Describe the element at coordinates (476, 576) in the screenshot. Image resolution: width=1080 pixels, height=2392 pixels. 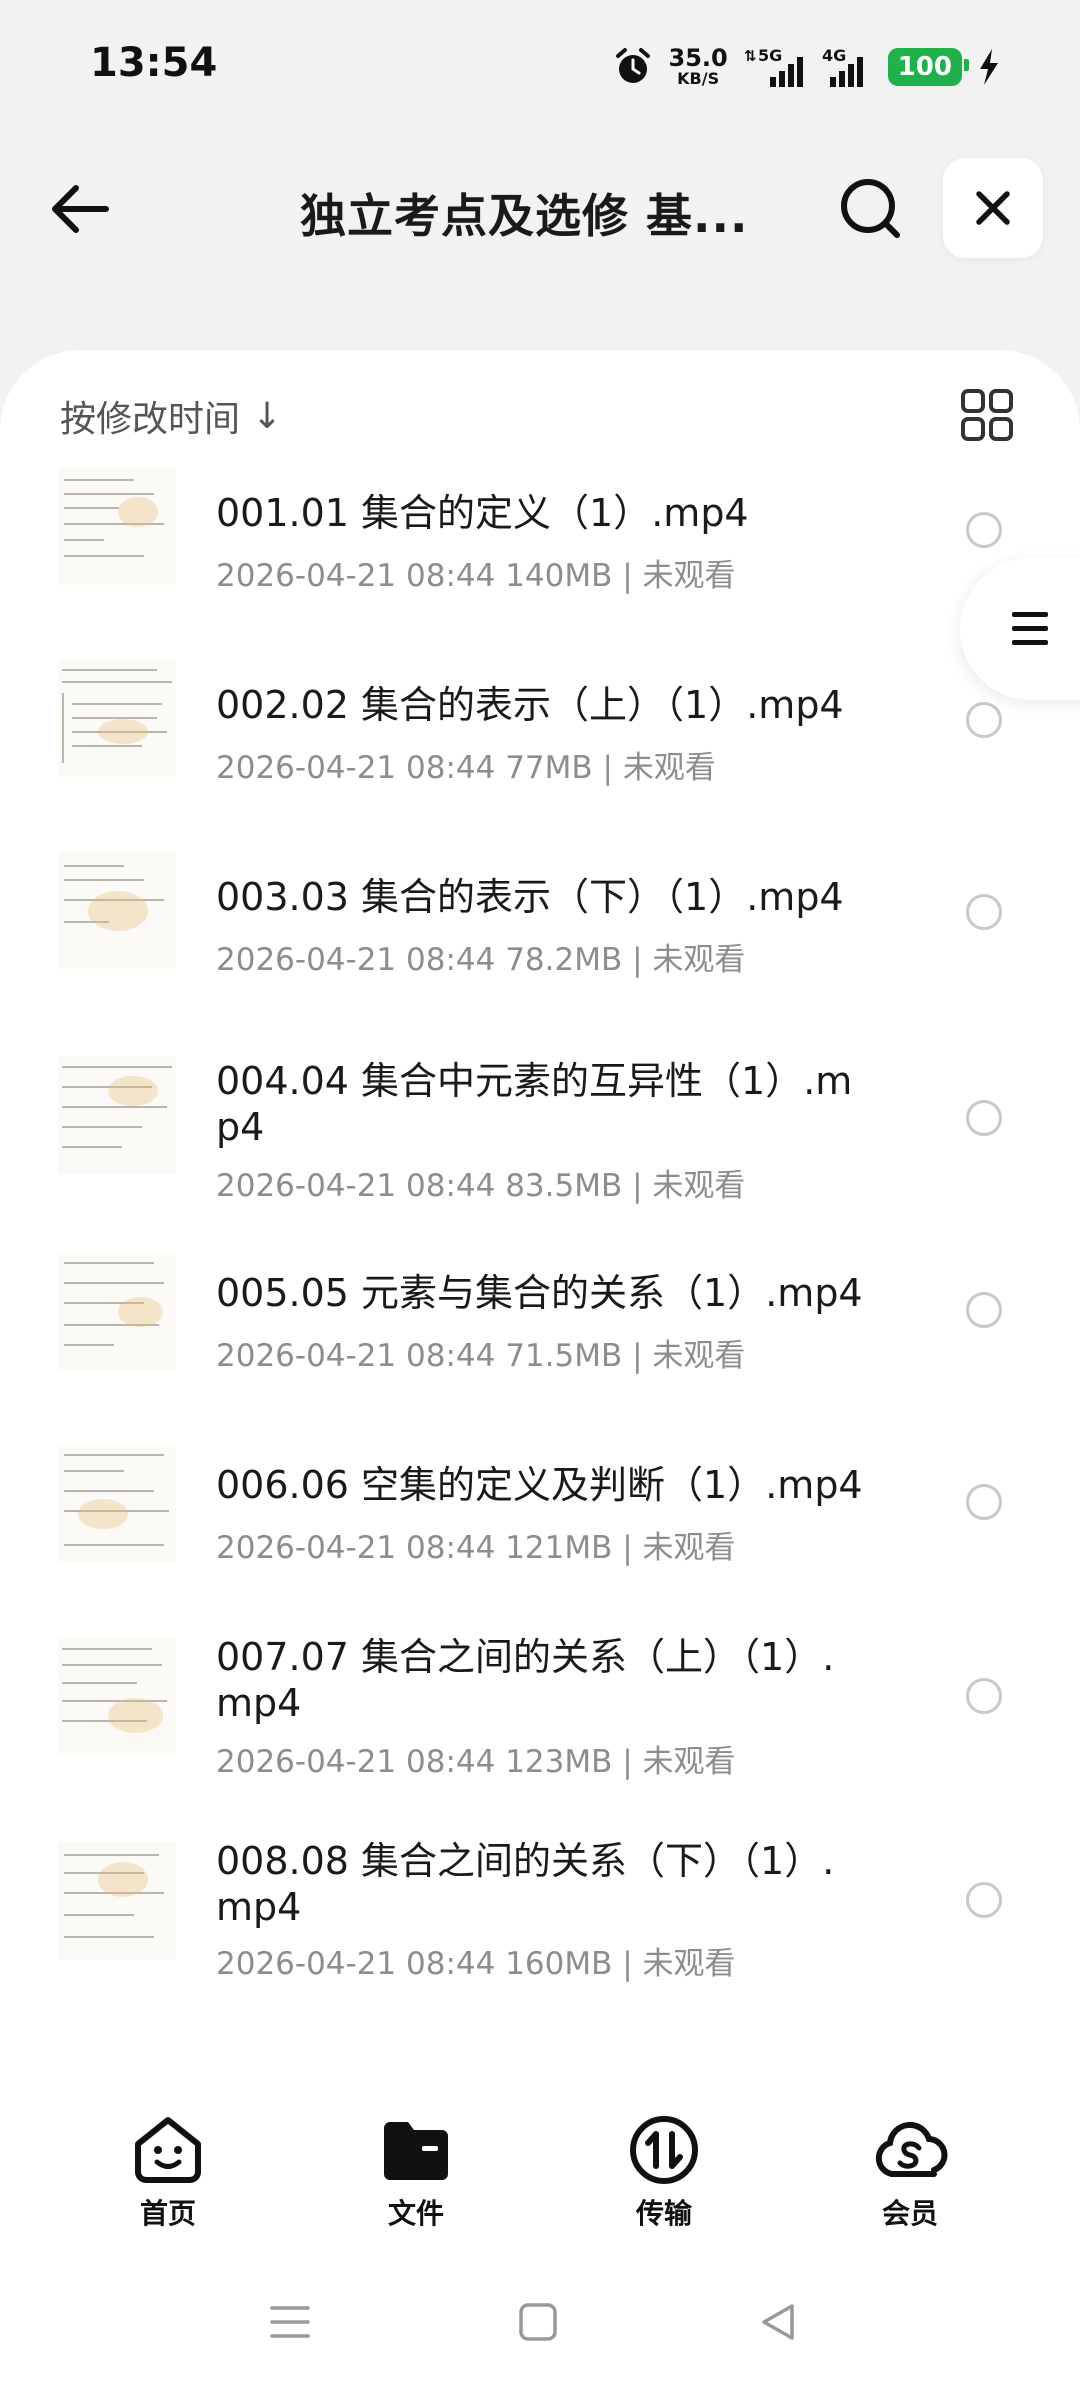
I see `file-meta: 2026-04-21 08:44 140MB | 未观看` at that location.